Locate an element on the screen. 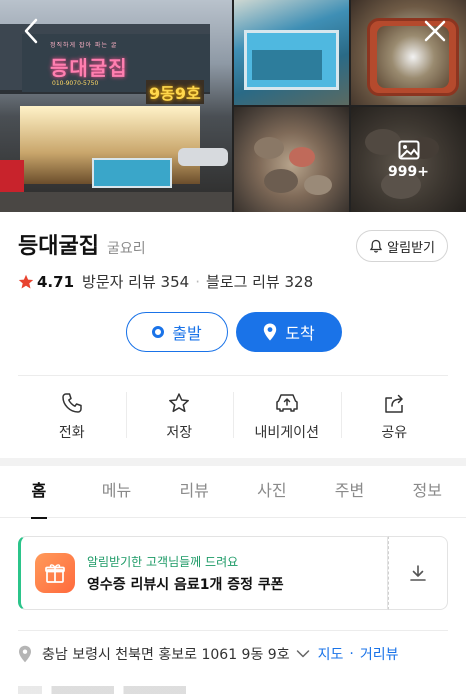  chevron-down-icon is located at coordinates (303, 654).